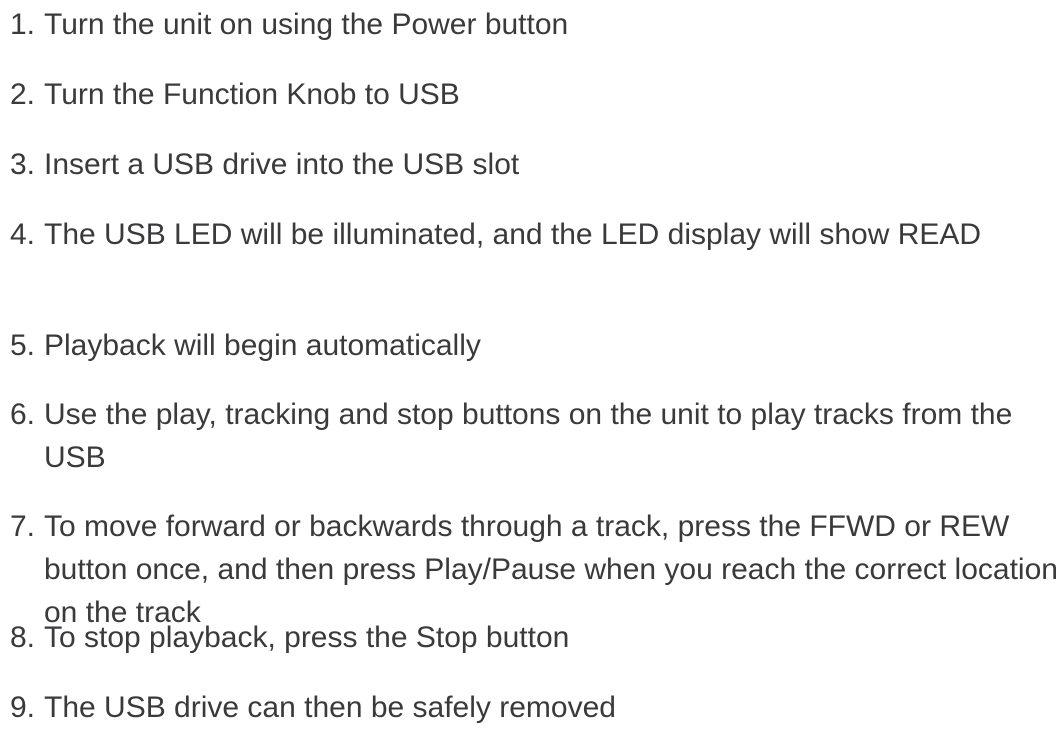 This screenshot has height=735, width=1062. Describe the element at coordinates (306, 24) in the screenshot. I see `step-text: Turn the unit on using the Power button` at that location.